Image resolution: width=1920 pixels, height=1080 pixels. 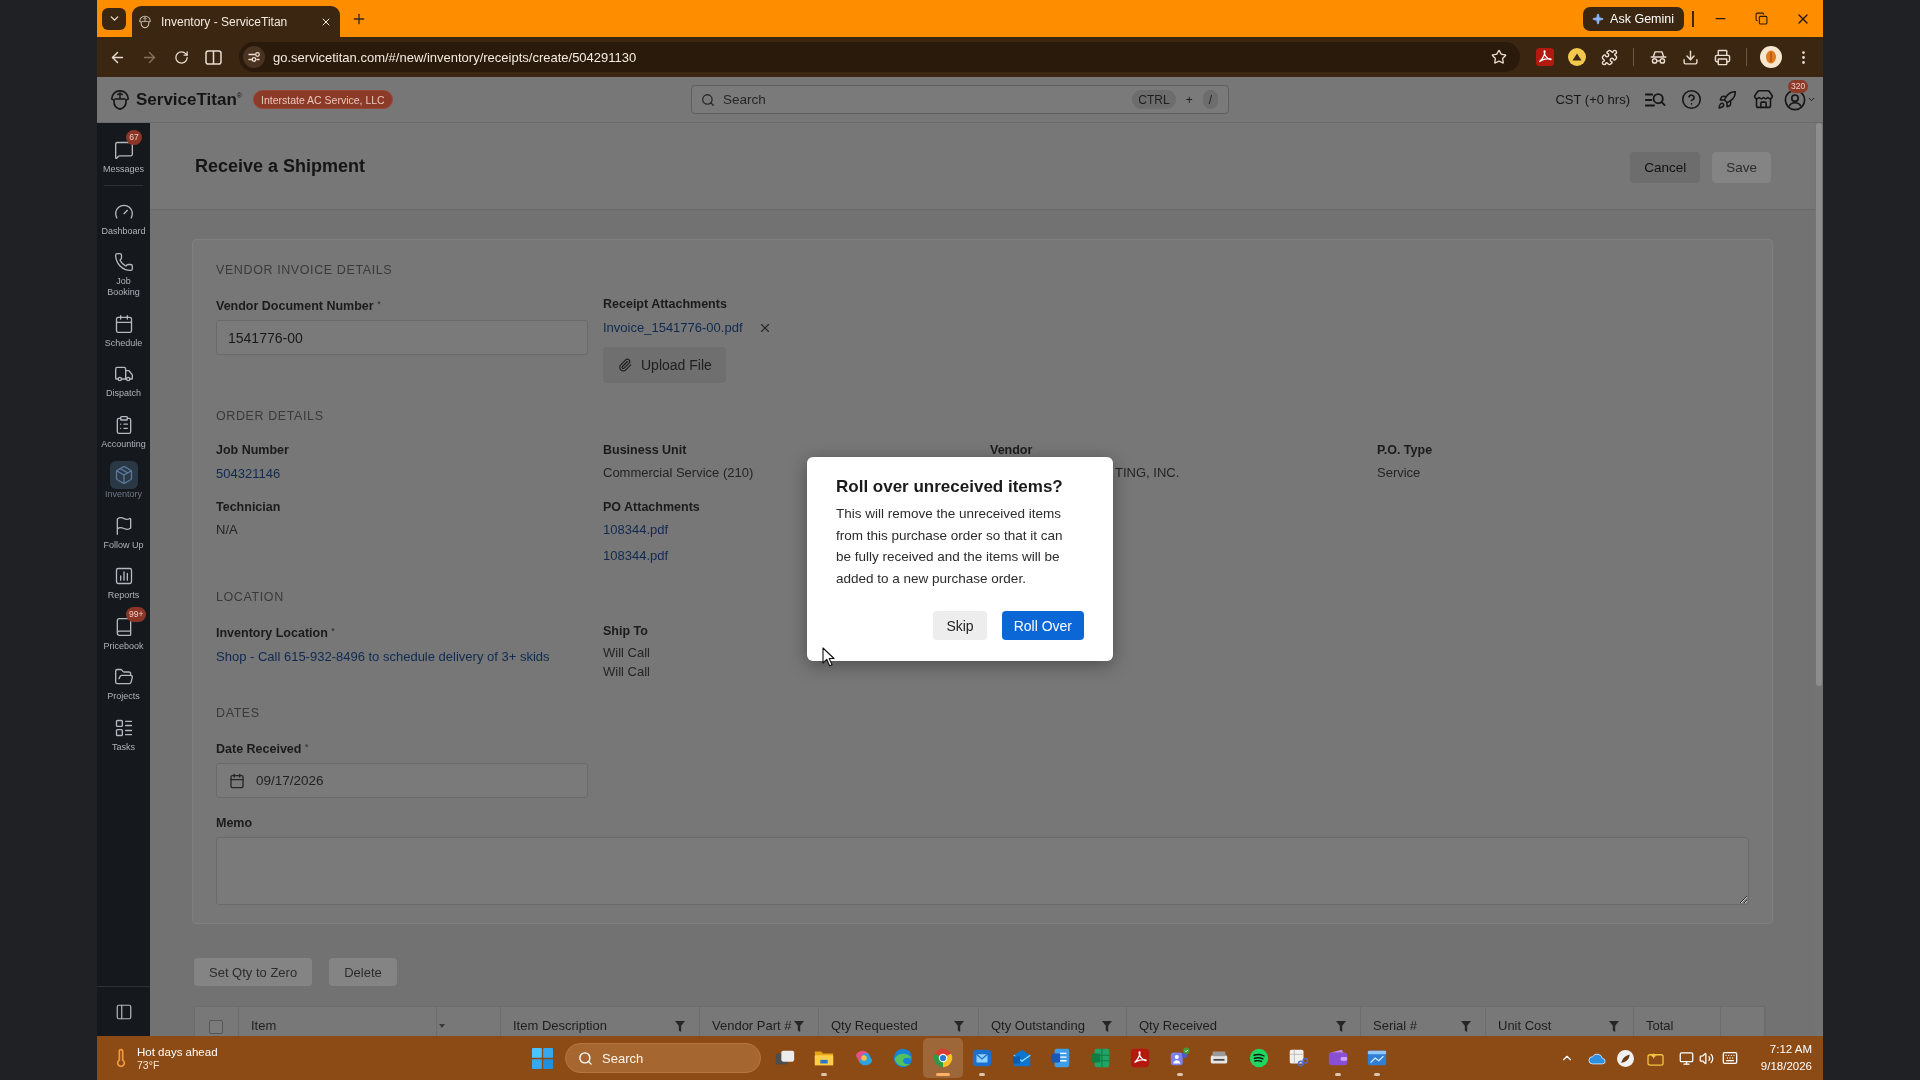 I want to click on dialog-title: Roll over unreceived items?, so click(x=950, y=487).